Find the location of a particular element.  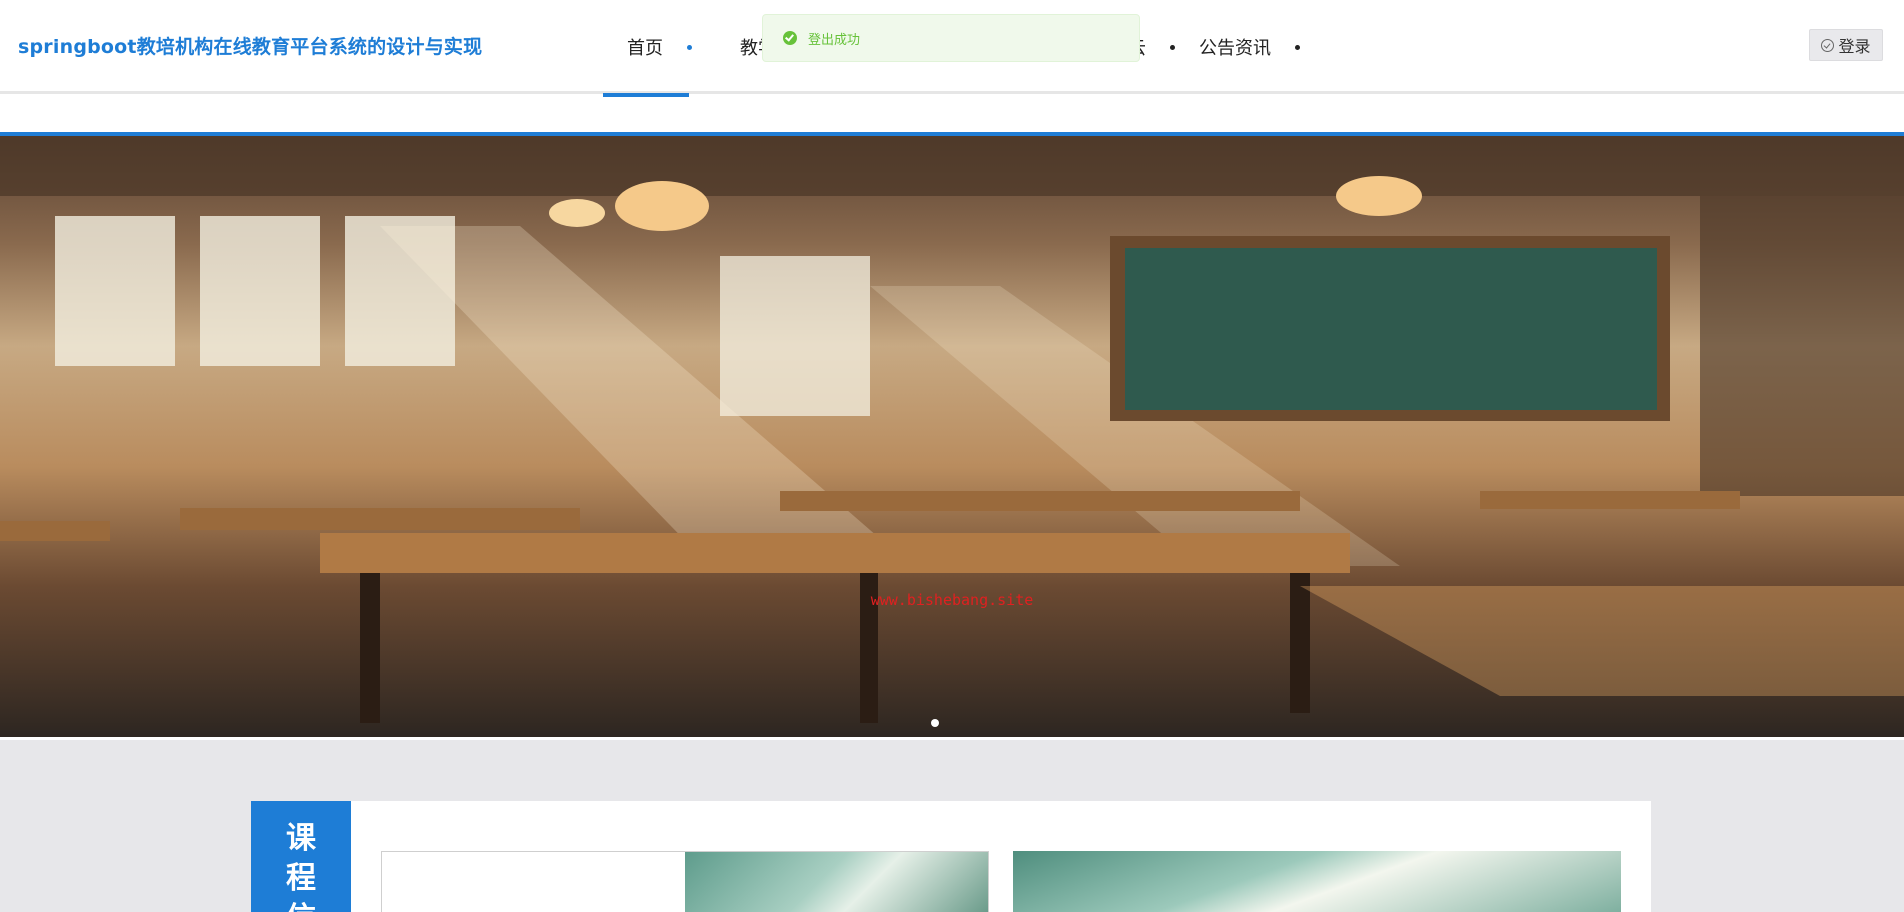

toast-text: 登出成功 is located at coordinates (834, 40).